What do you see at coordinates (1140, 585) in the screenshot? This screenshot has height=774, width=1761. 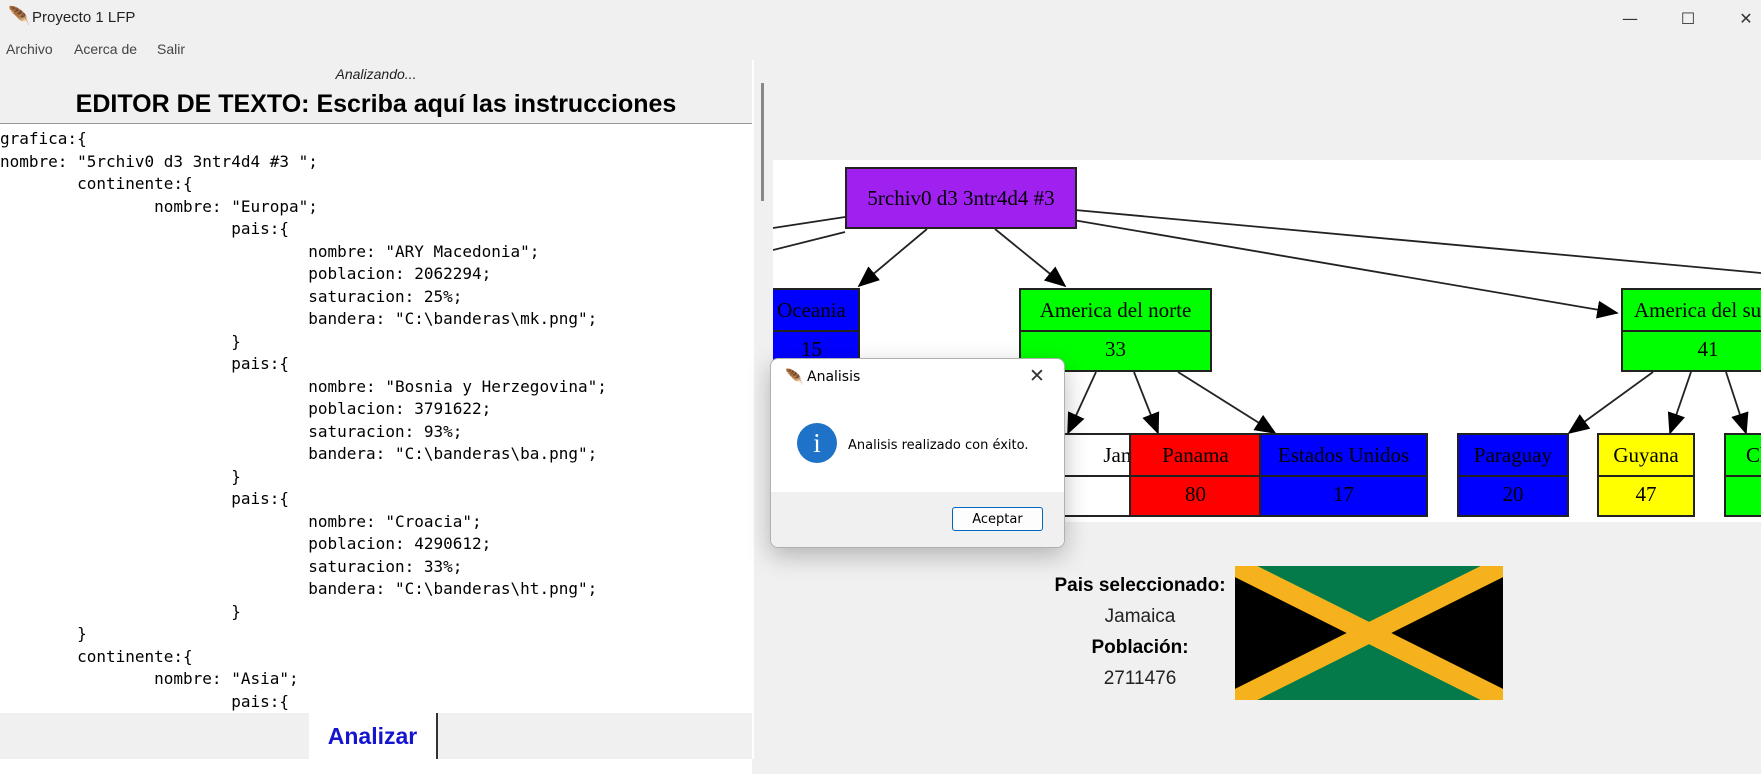 I see `selected-country-label: Pais seleccionado:` at bounding box center [1140, 585].